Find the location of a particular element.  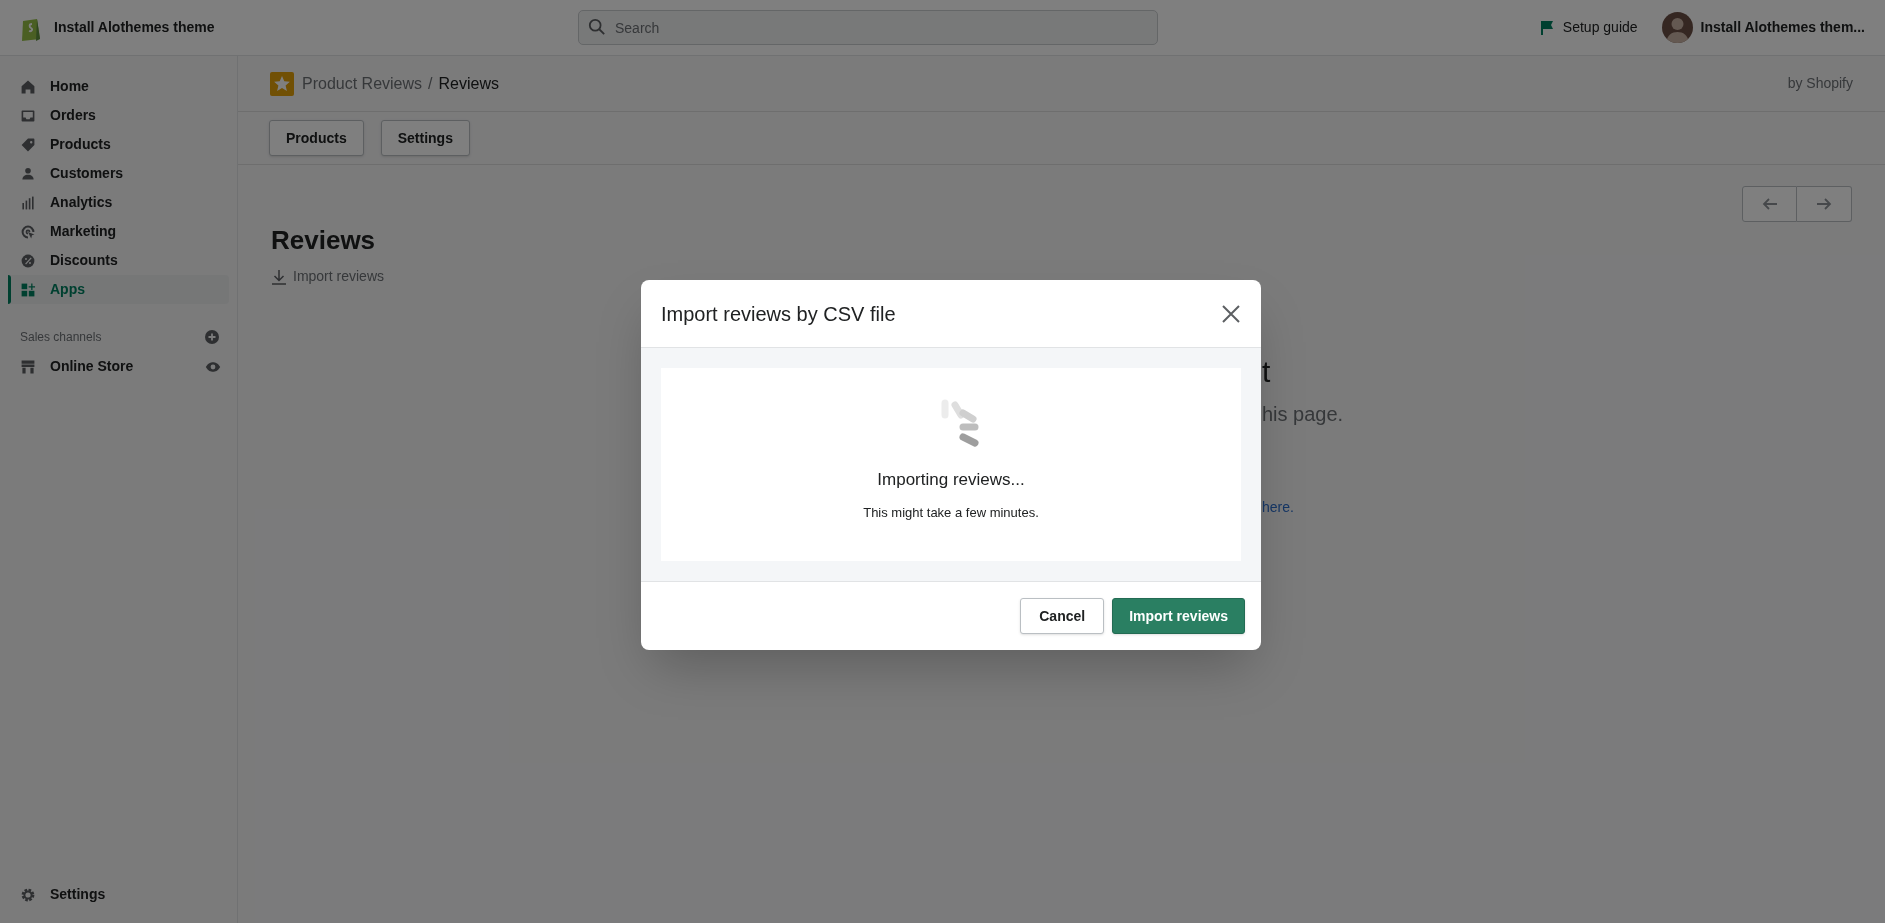

nav-item: Products is located at coordinates (118, 144).